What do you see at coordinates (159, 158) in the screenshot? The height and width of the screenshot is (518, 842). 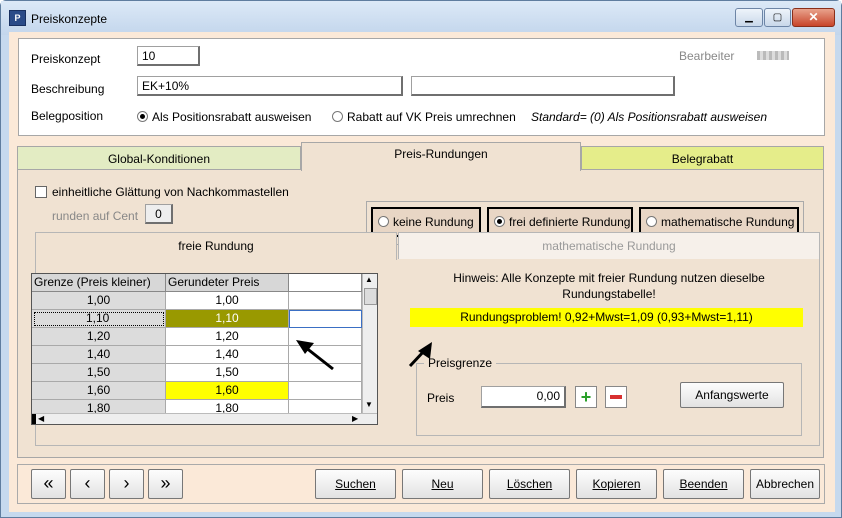 I see `tab-global-konditionen: Global-Konditionen` at bounding box center [159, 158].